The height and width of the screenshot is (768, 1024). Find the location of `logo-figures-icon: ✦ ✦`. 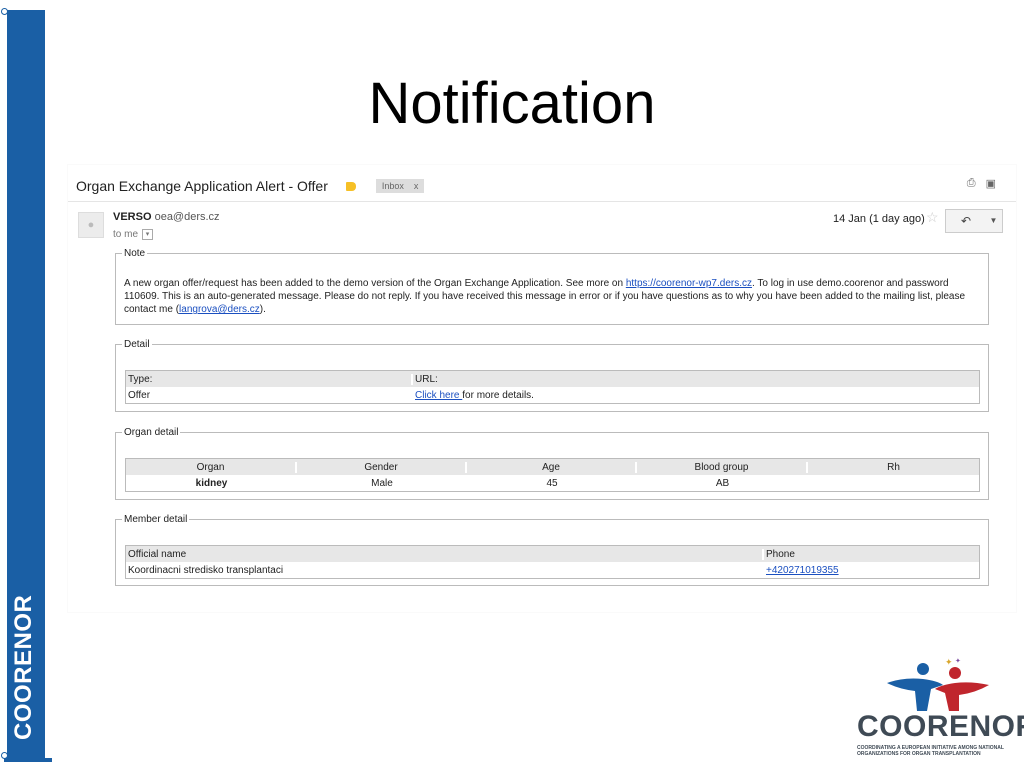

logo-figures-icon: ✦ ✦ is located at coordinates (938, 684).